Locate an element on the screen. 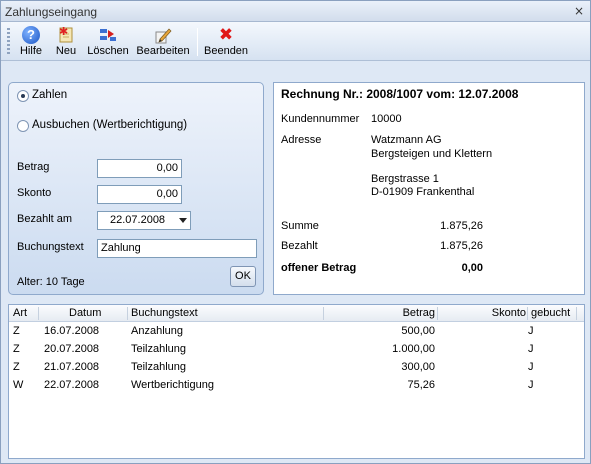  close-icon: × is located at coordinates (579, 11).